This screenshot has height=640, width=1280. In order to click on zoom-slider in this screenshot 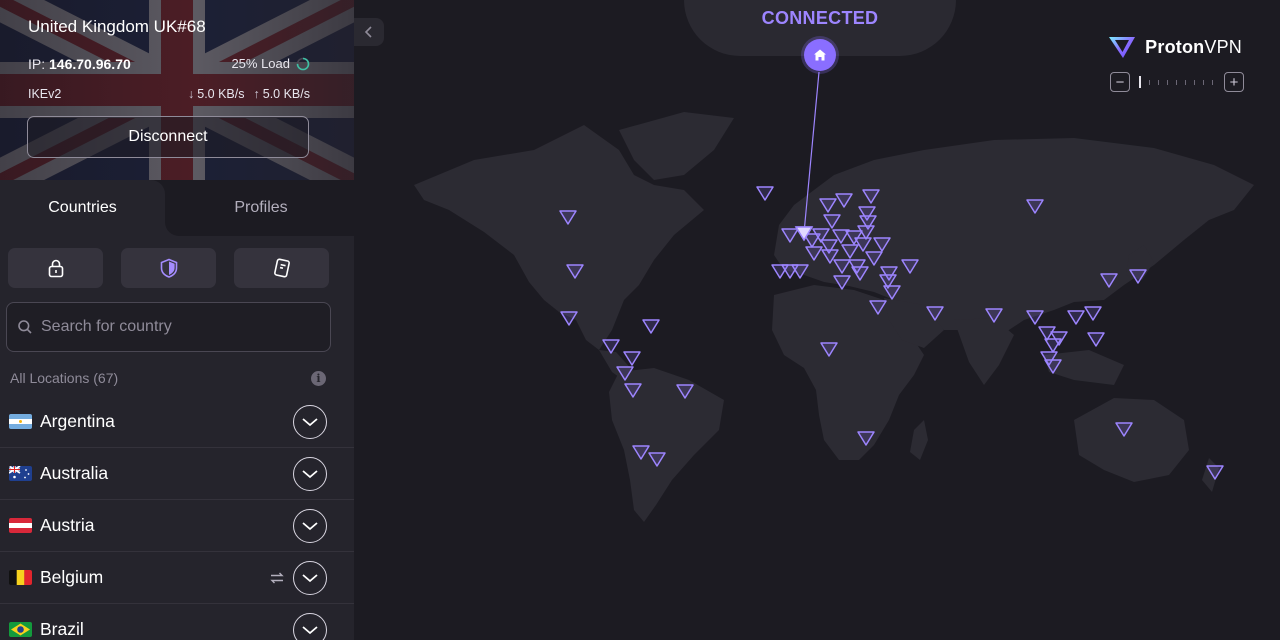, I will do `click(1177, 82)`.